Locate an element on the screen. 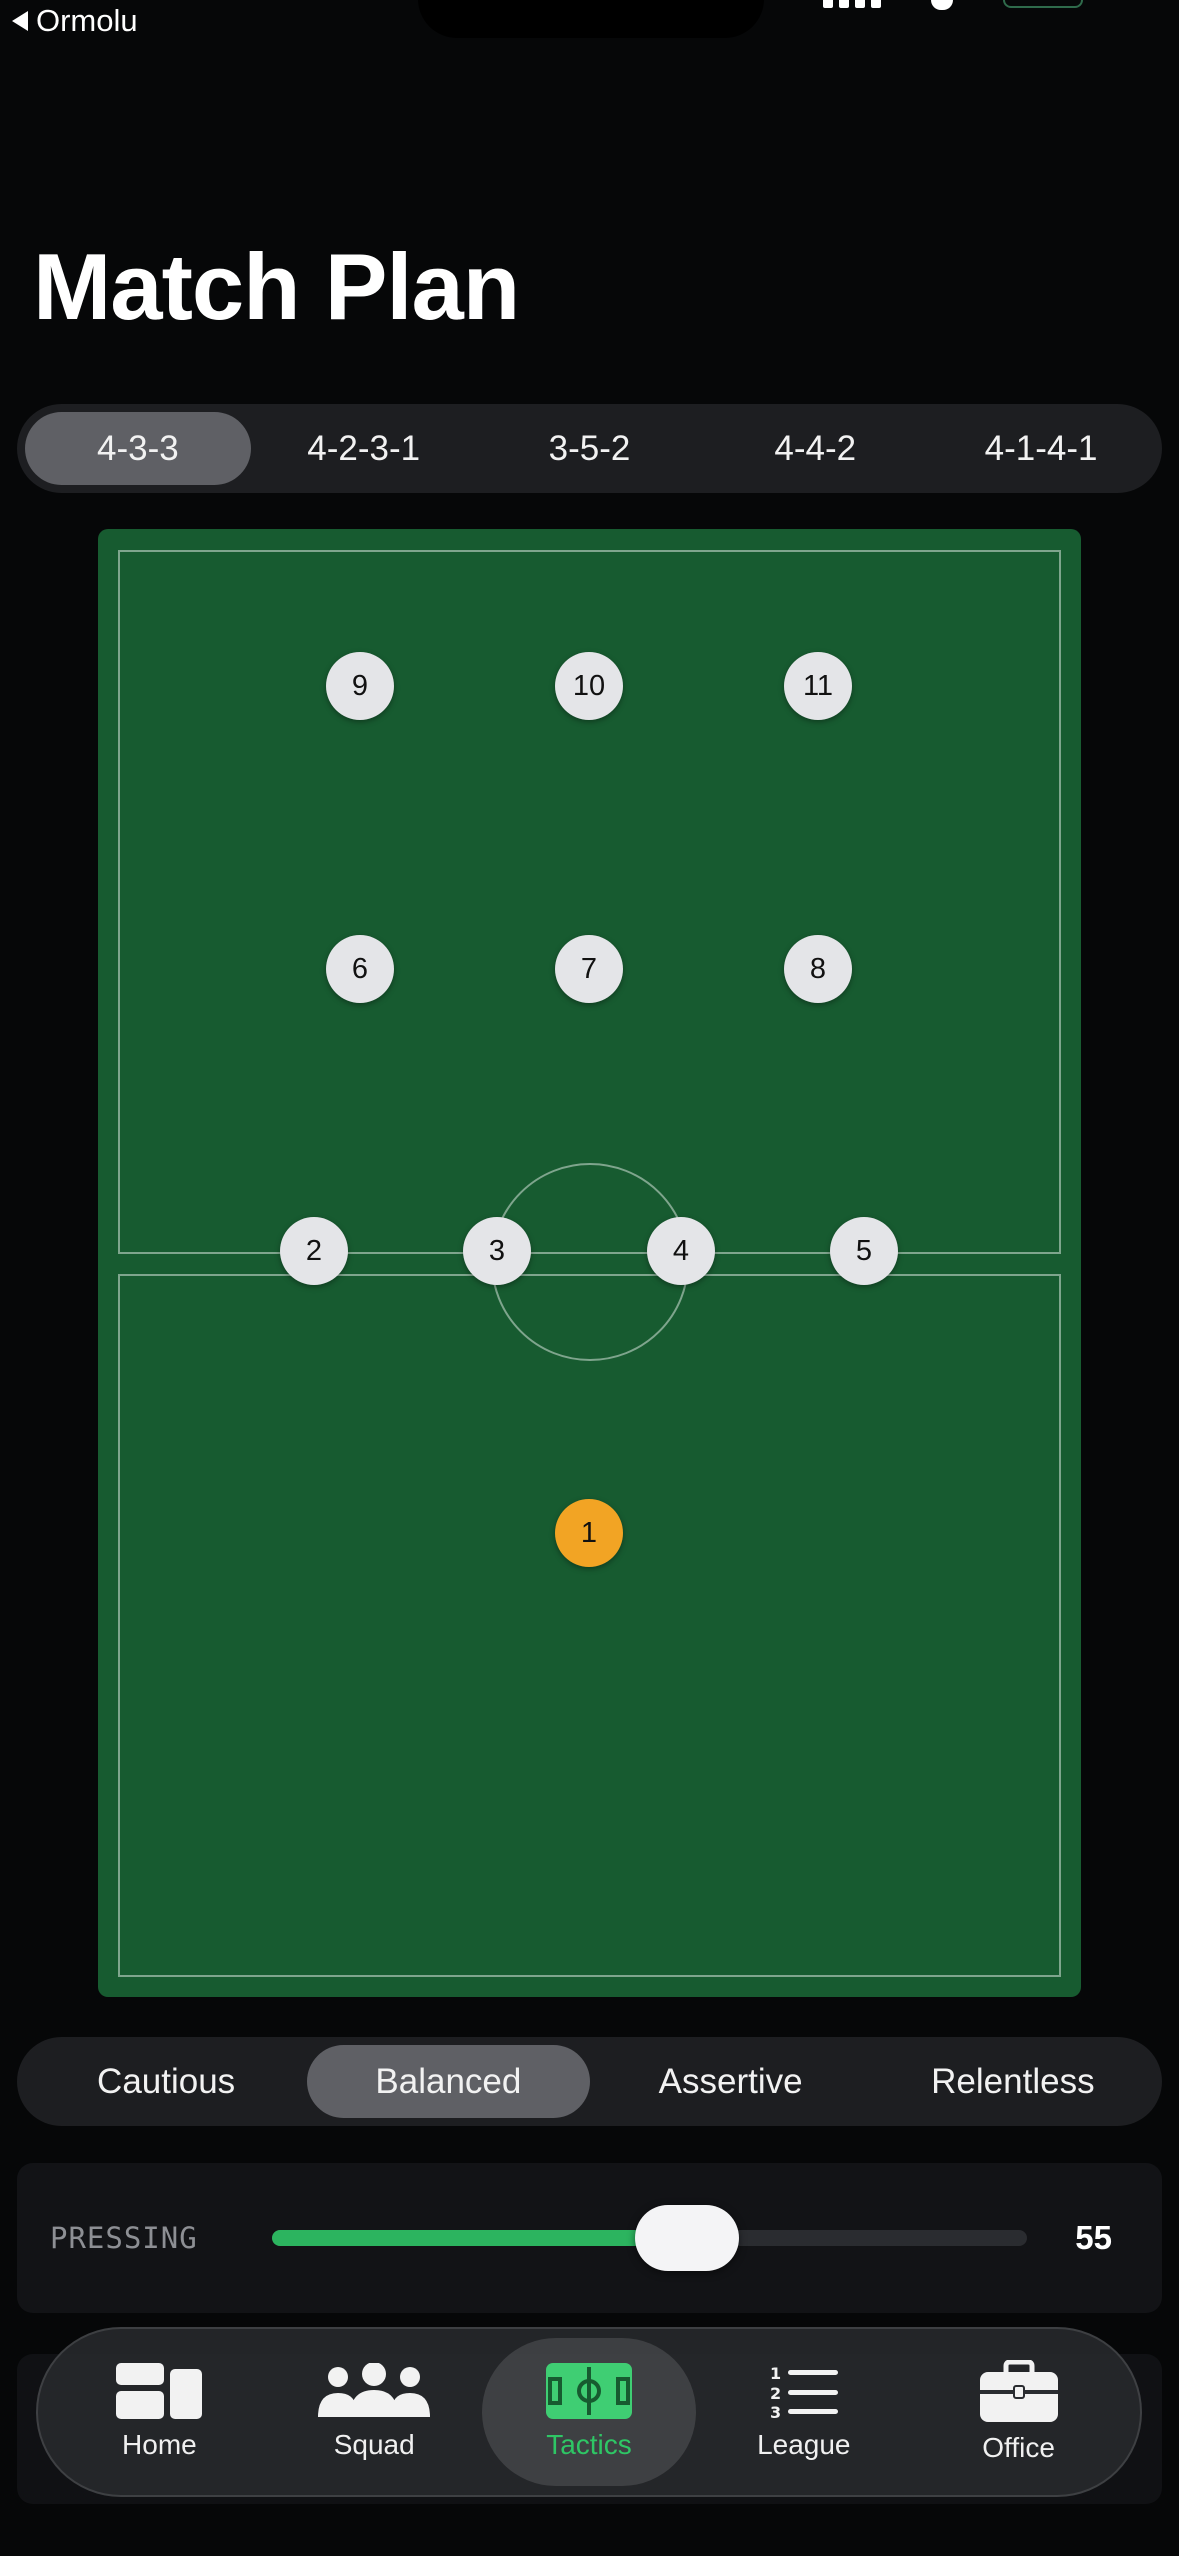 The height and width of the screenshot is (2556, 1179). player-token-3: 3 is located at coordinates (497, 1251).